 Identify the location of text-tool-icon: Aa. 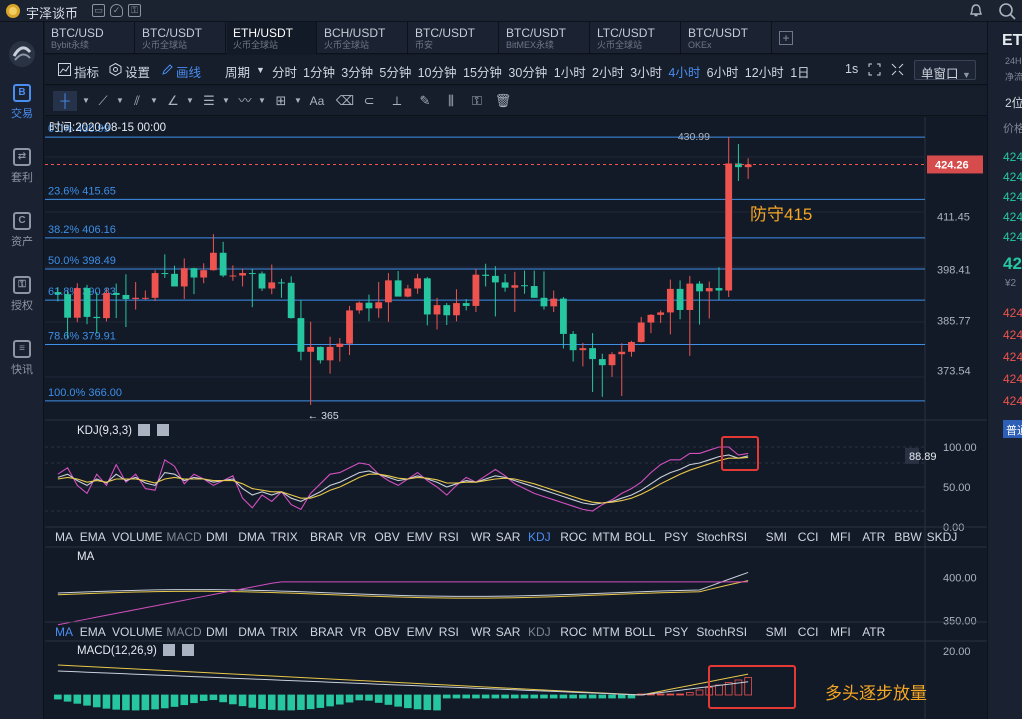
(317, 101).